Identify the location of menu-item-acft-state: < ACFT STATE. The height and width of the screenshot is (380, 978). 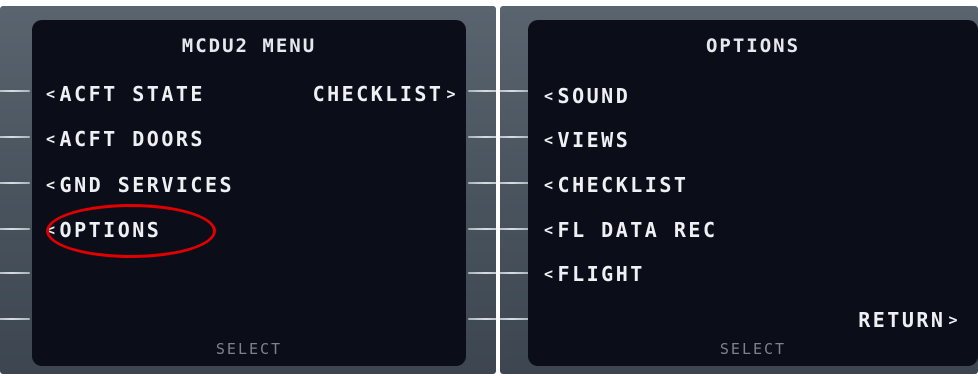
(125, 94).